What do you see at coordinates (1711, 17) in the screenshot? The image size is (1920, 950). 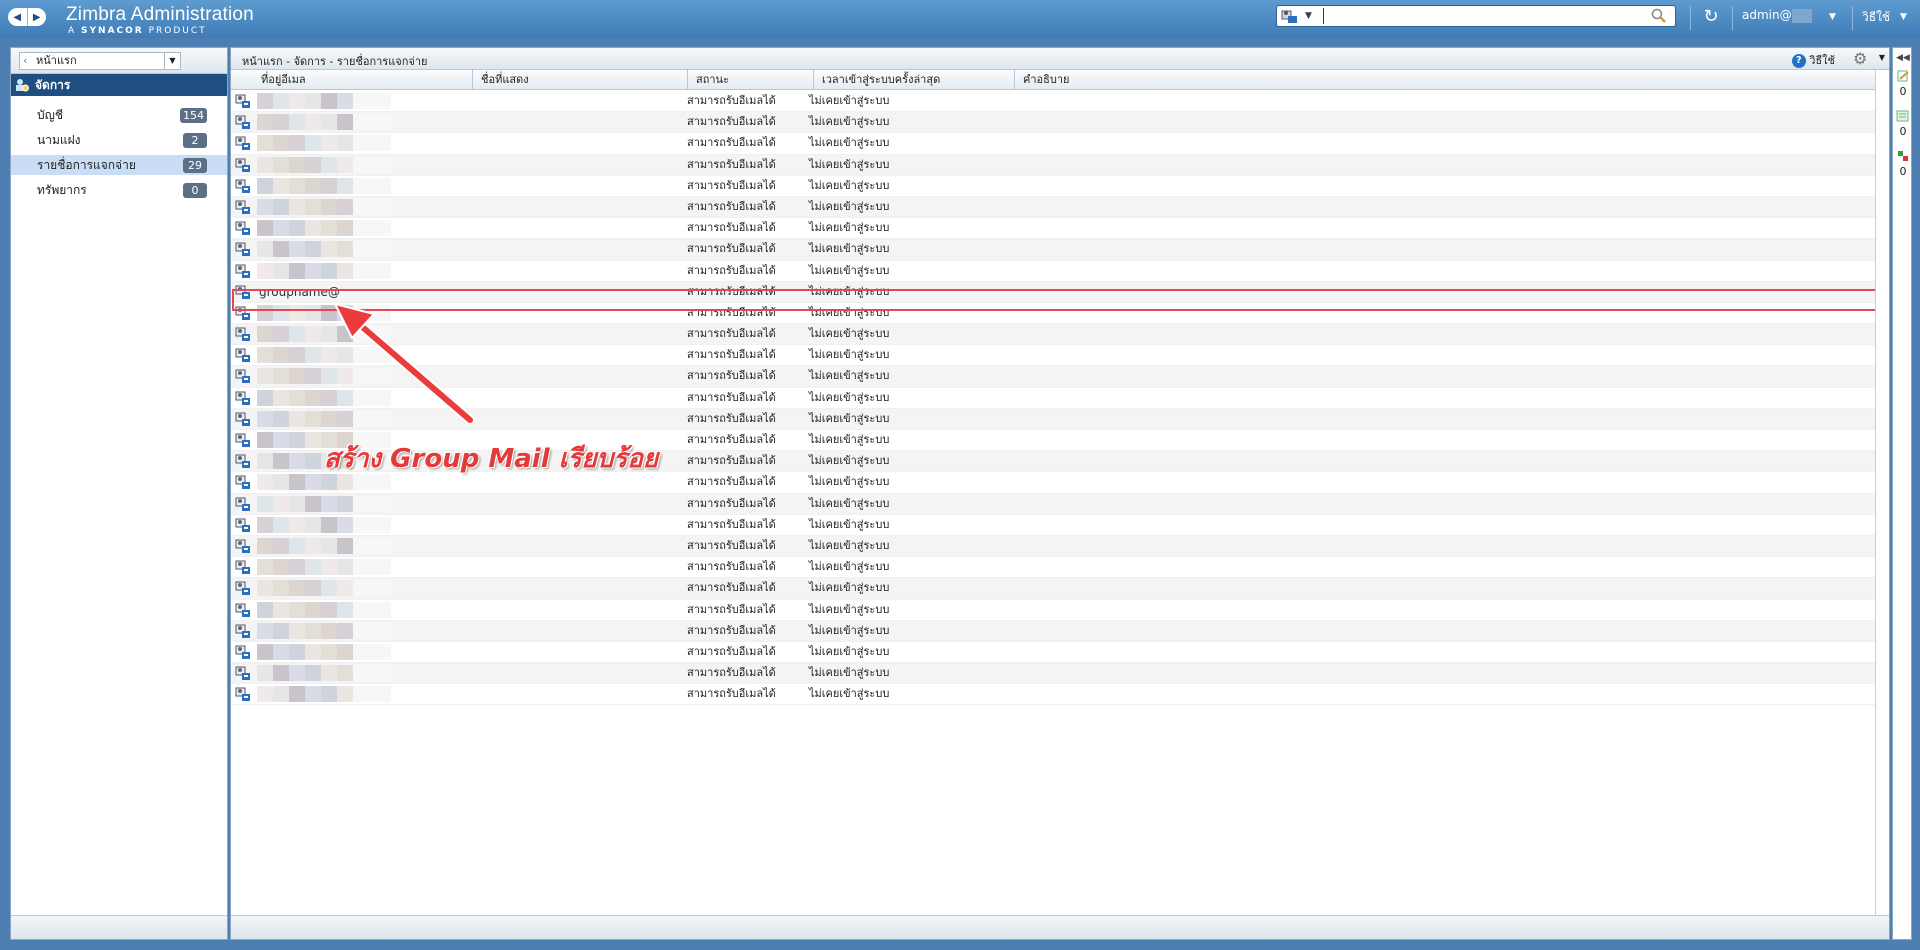 I see `refresh-icon: ↻` at bounding box center [1711, 17].